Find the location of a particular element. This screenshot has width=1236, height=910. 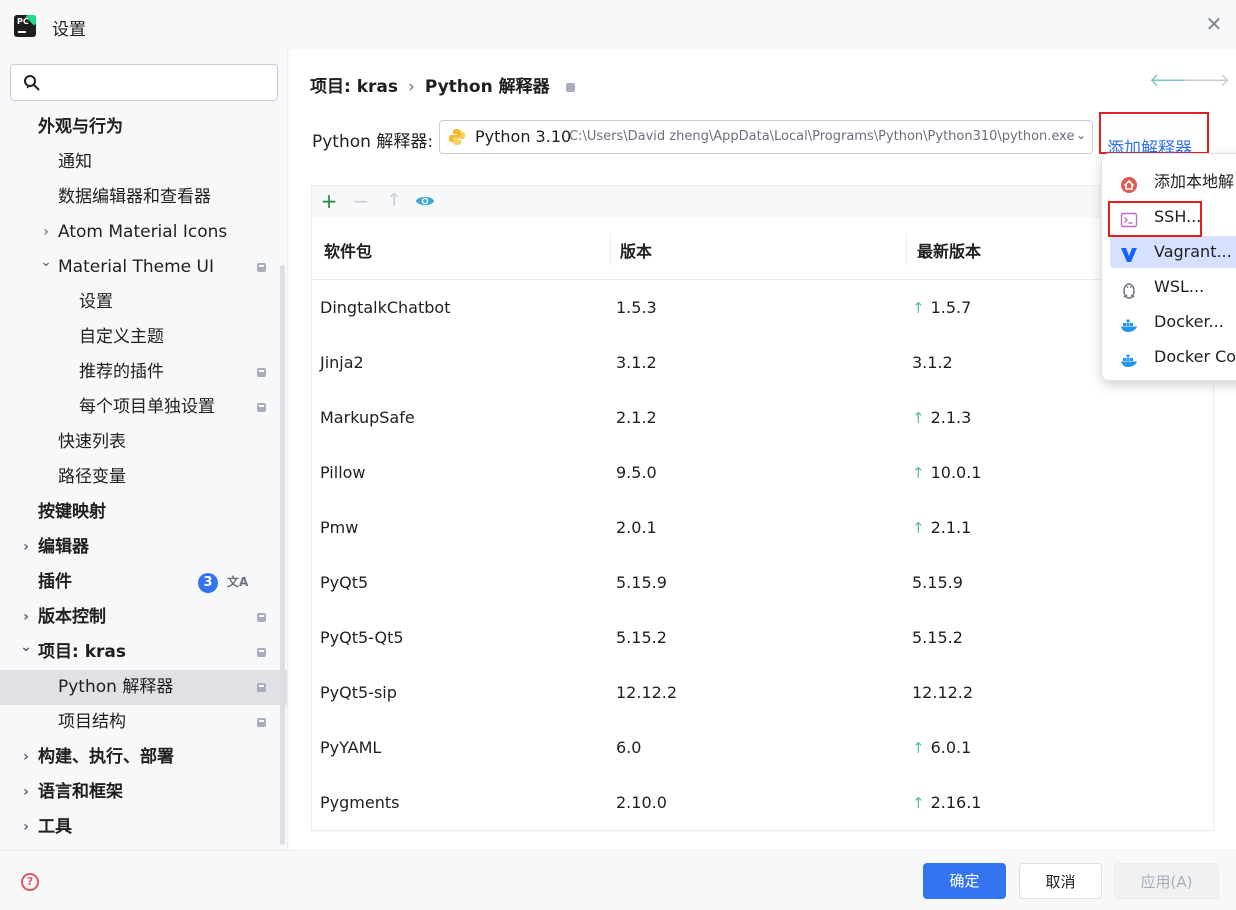

apply-button: 应用(A) is located at coordinates (1166, 881).